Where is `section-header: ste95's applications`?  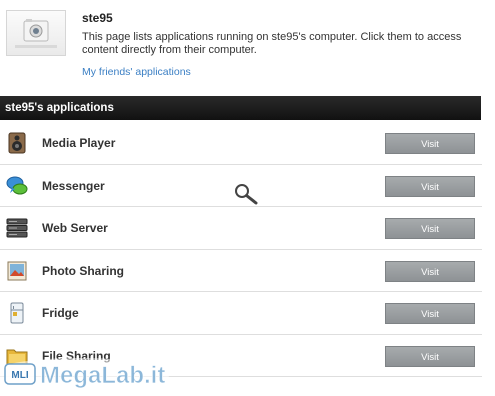
section-header: ste95's applications is located at coordinates (240, 108).